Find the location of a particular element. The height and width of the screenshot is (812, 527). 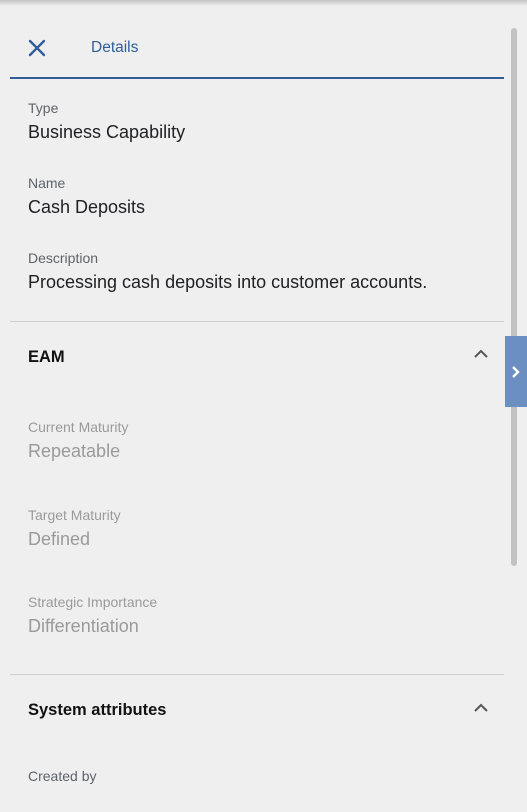

created-by-field: Created by is located at coordinates (62, 776).